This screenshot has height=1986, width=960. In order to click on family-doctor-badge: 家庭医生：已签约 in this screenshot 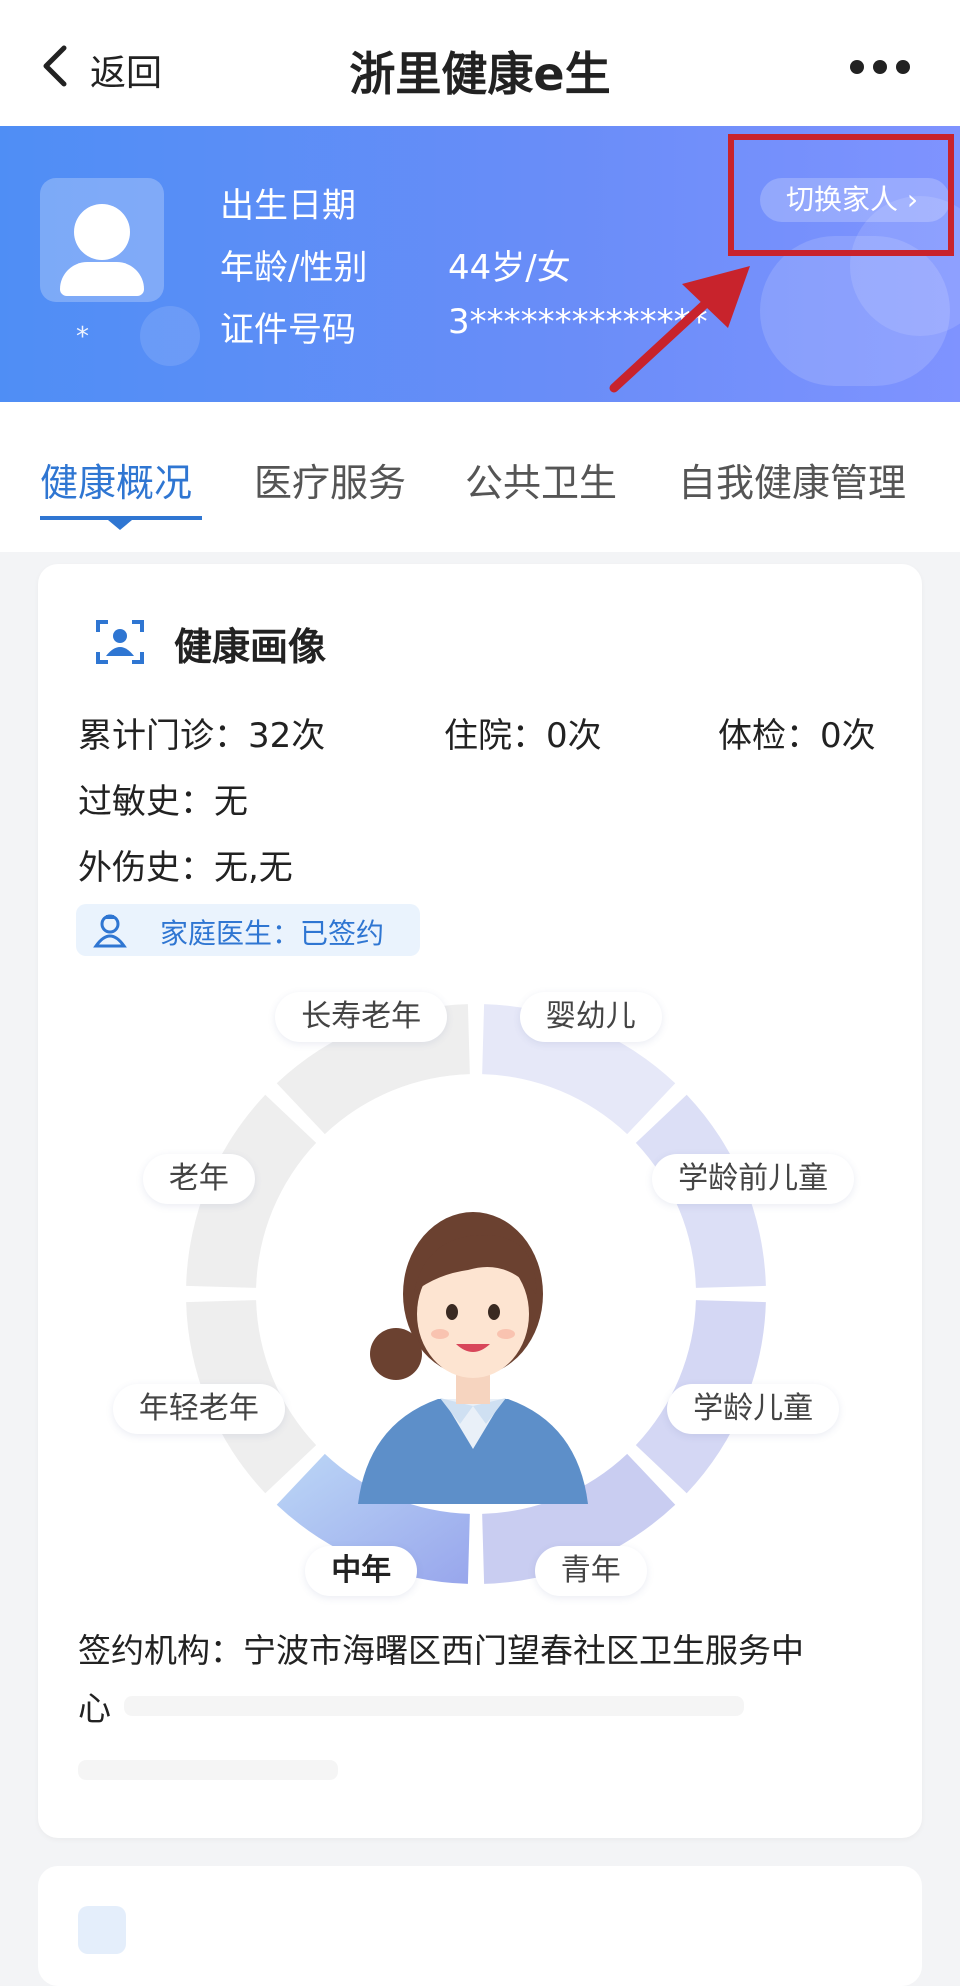, I will do `click(248, 930)`.